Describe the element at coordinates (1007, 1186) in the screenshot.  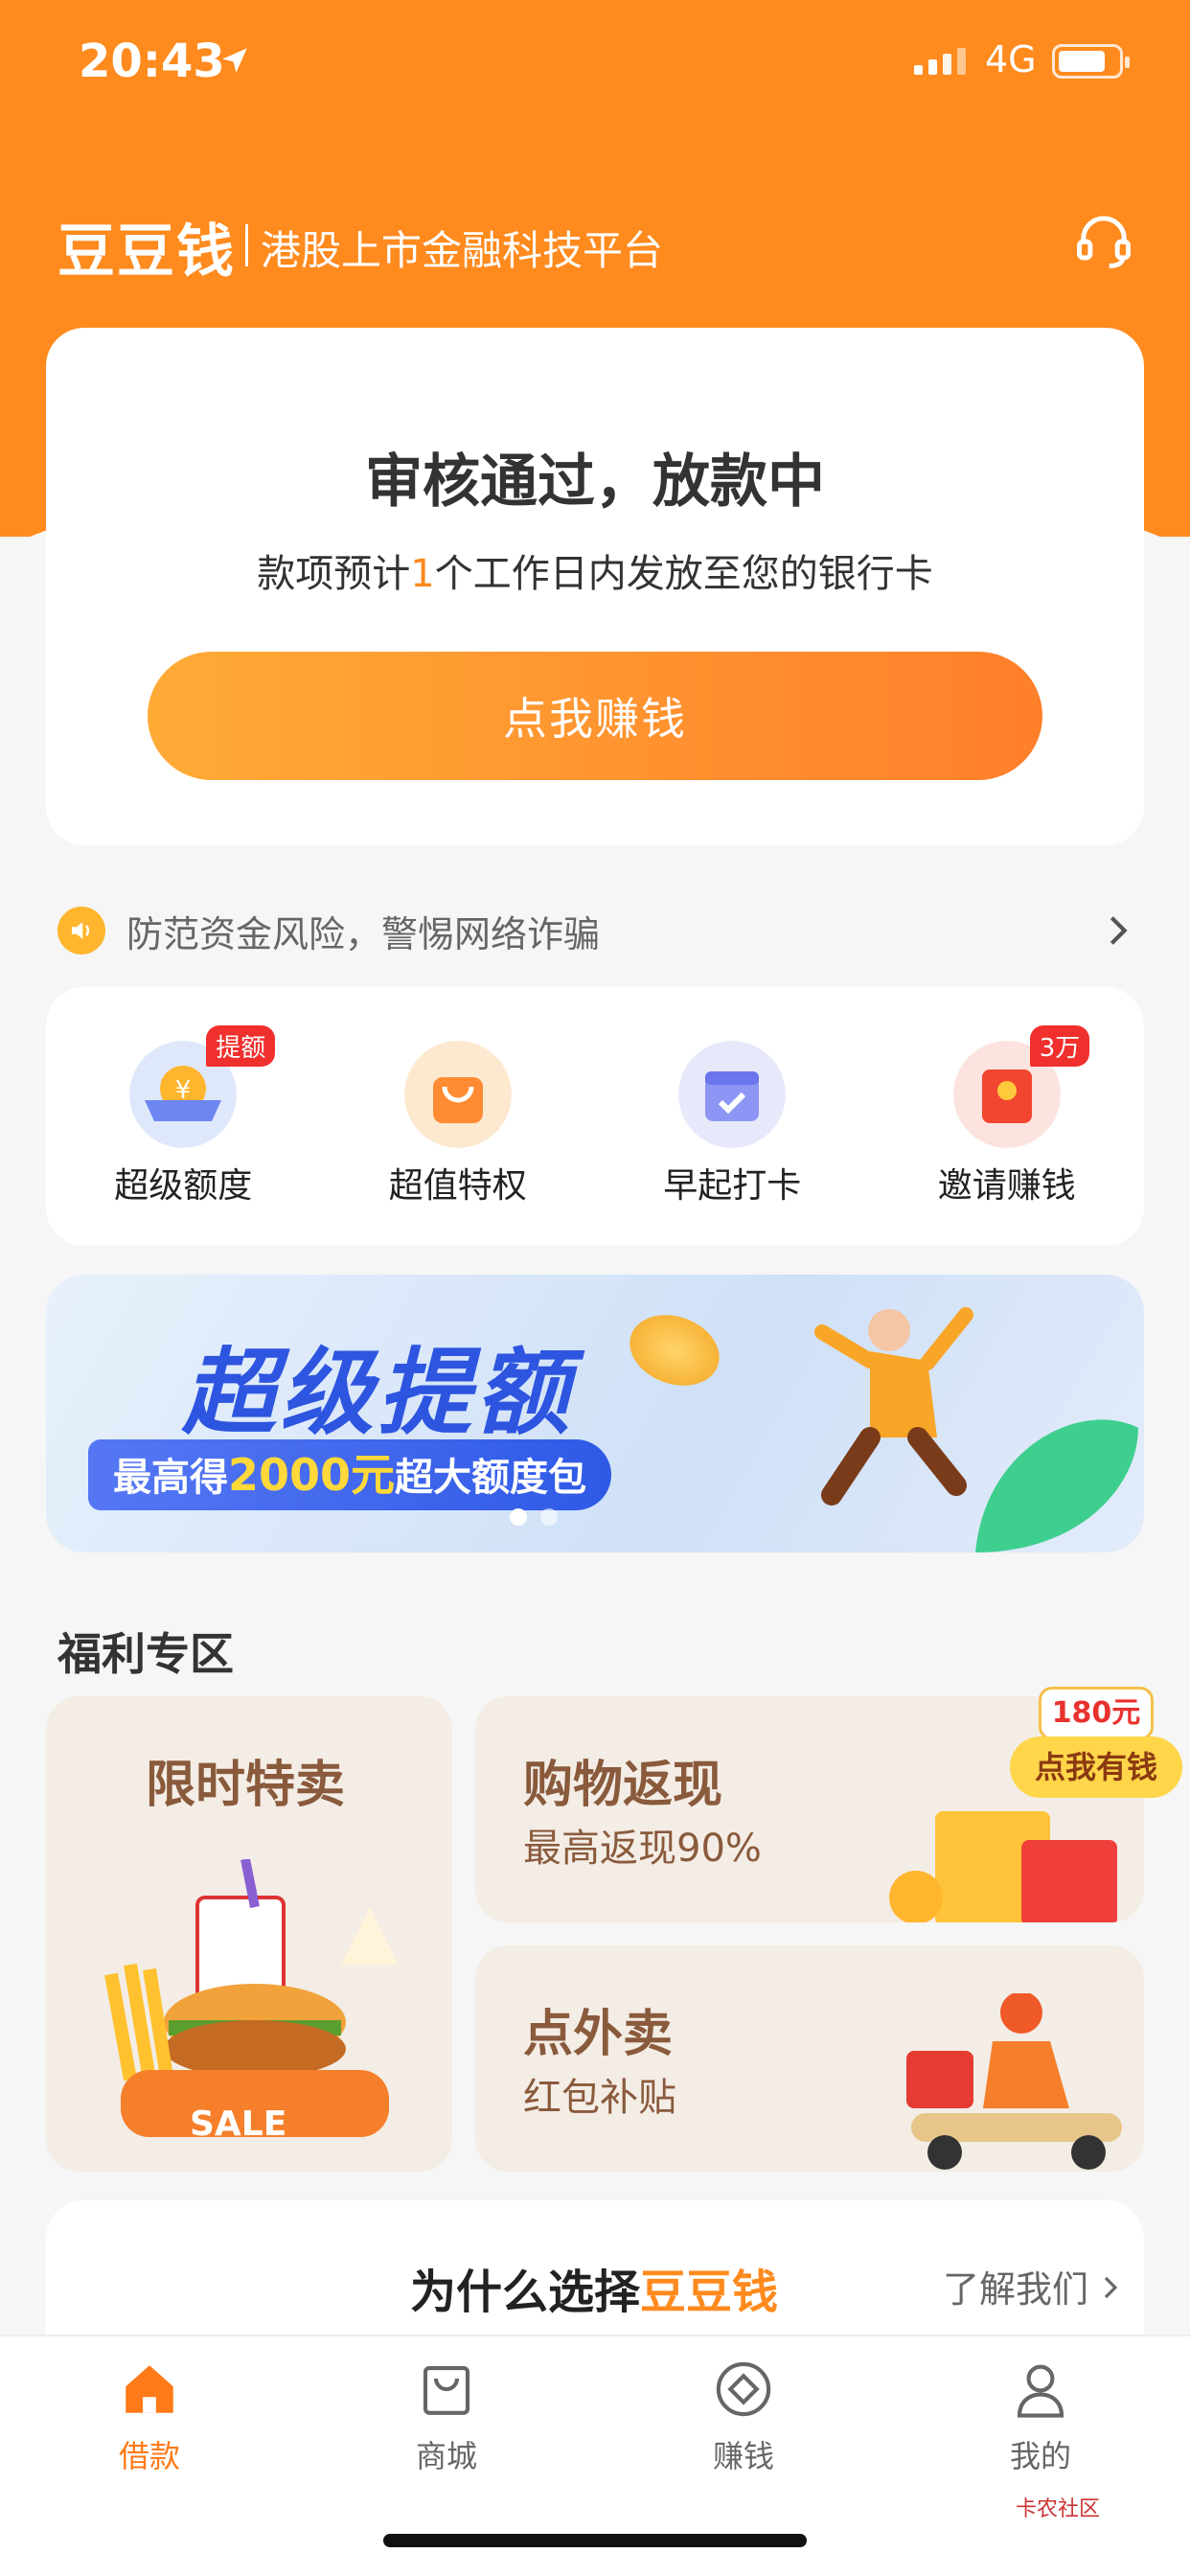
I see `entry-label: 邀请赚钱` at that location.